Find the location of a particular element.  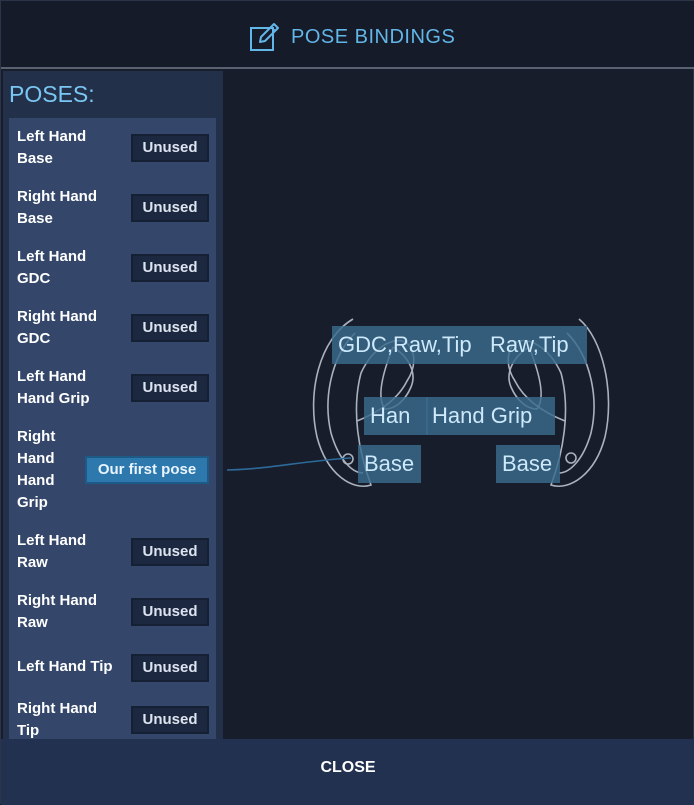

left-gdc-raw-tip-tag: GDC,Raw,Tip is located at coordinates (408, 345).